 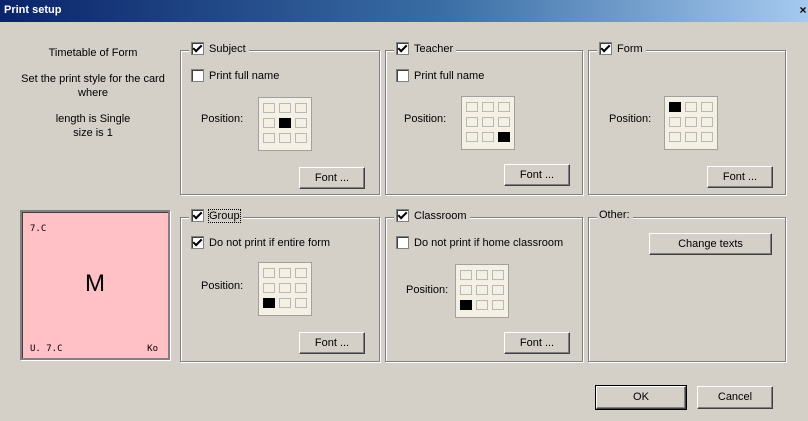 I want to click on teacher-full-name-label: Print full name, so click(x=449, y=75).